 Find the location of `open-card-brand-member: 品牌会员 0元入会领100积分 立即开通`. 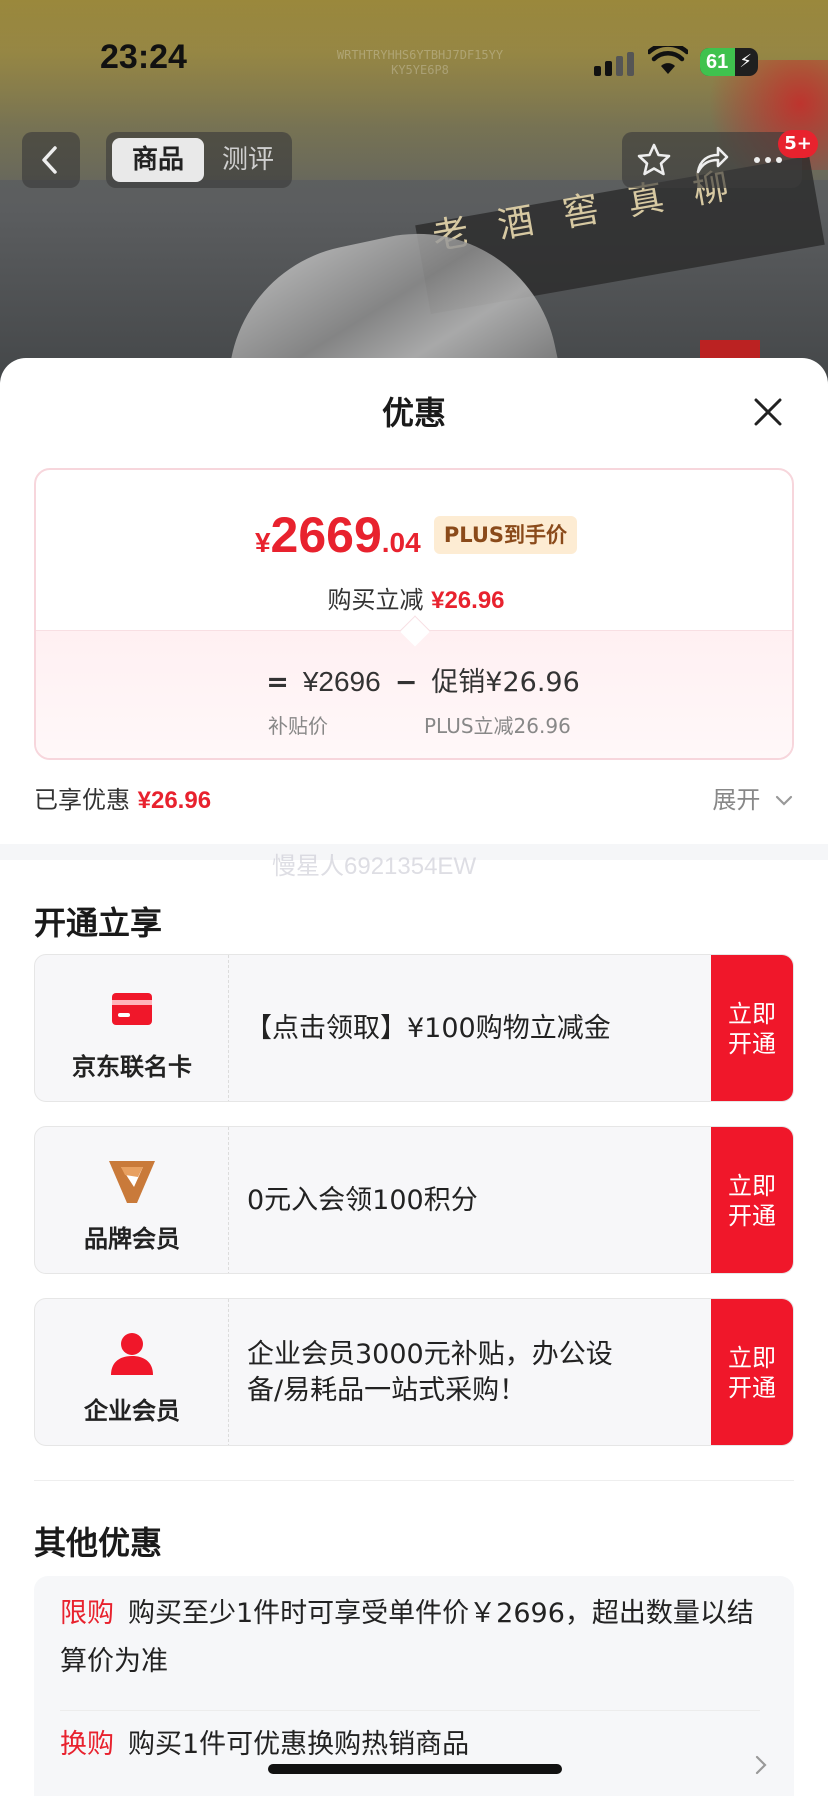

open-card-brand-member: 品牌会员 0元入会领100积分 立即开通 is located at coordinates (414, 1200).